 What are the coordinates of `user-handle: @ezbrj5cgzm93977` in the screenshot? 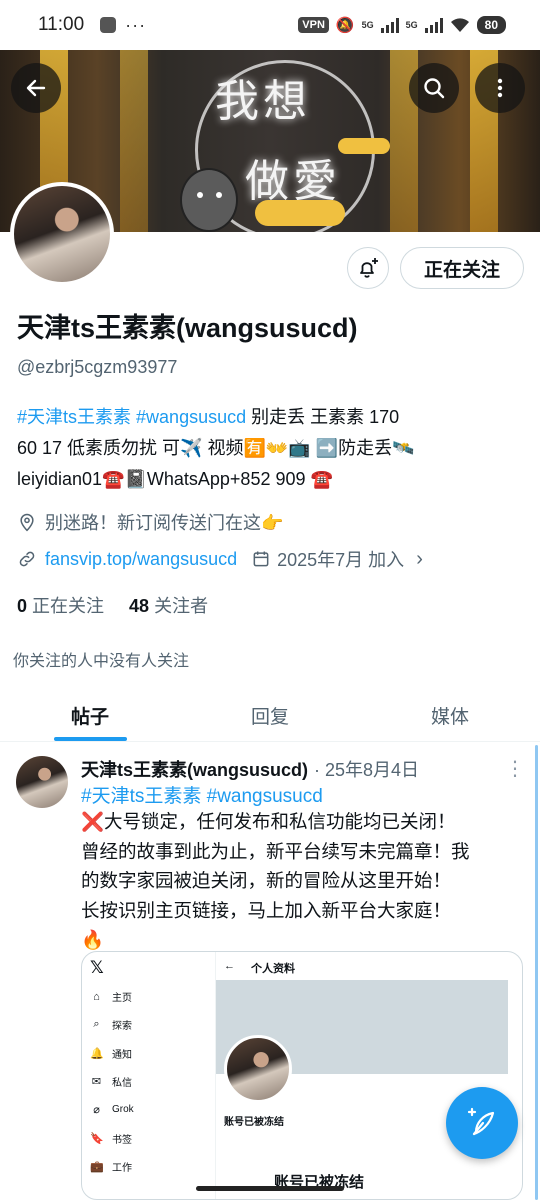 It's located at (97, 367).